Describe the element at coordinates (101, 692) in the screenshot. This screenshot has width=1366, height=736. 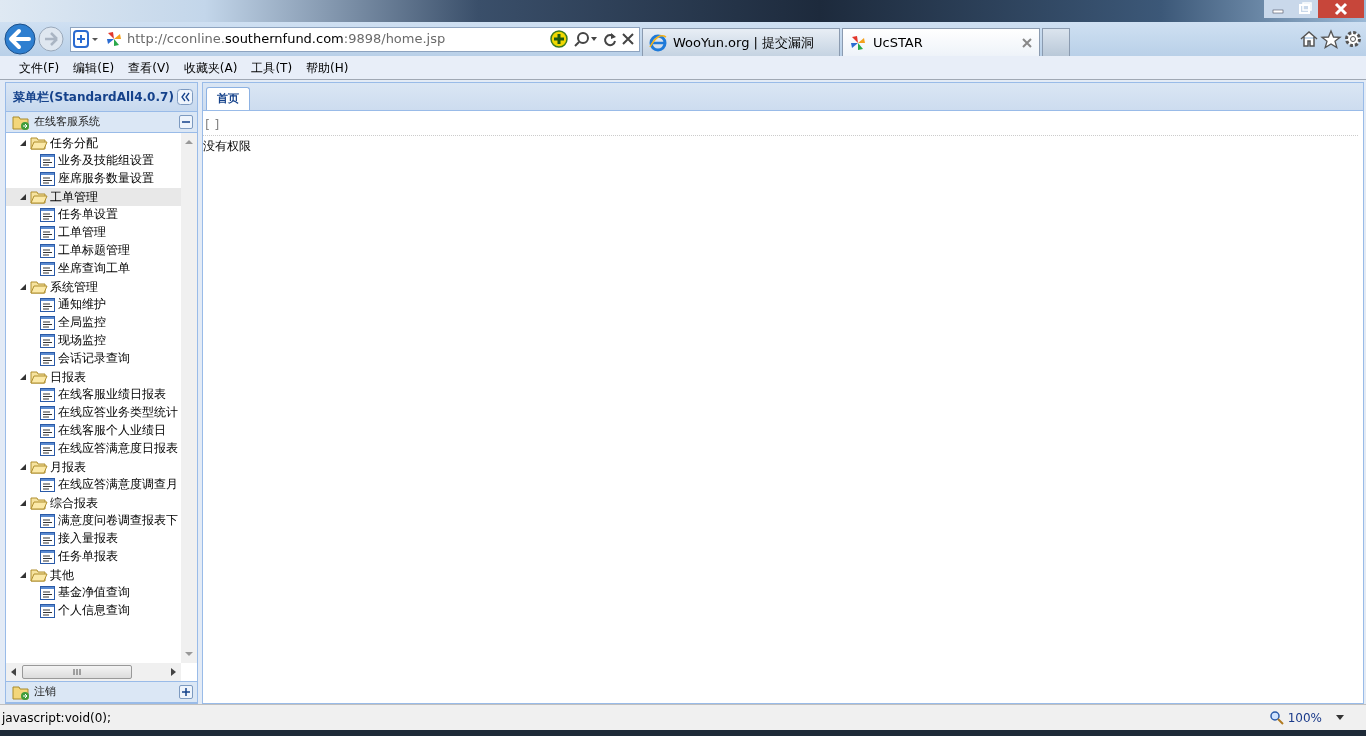
I see `section-header: 注销` at that location.